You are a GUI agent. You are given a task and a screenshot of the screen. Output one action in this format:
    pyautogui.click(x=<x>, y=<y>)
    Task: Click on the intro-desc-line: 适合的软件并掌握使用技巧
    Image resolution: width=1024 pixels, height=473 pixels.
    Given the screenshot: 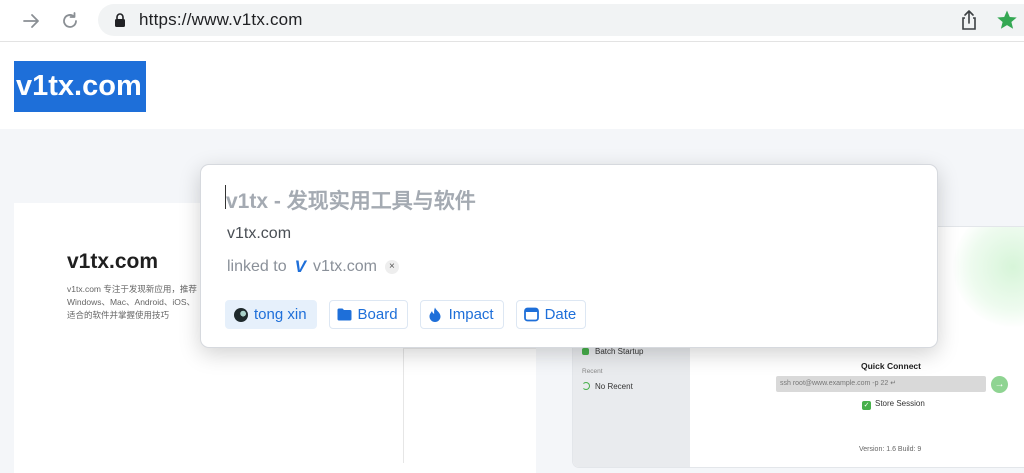 What is the action you would take?
    pyautogui.click(x=118, y=315)
    